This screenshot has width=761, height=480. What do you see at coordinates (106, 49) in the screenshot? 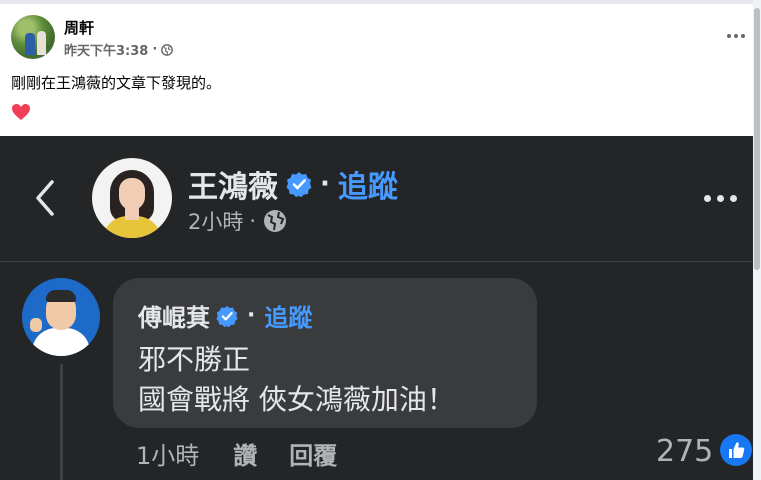
I see `post-time: 昨天下午3:38` at bounding box center [106, 49].